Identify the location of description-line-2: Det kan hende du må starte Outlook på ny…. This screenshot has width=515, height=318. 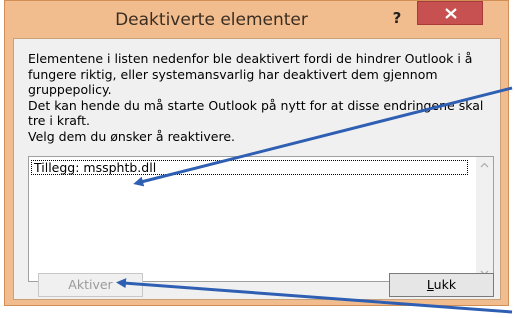
(256, 113).